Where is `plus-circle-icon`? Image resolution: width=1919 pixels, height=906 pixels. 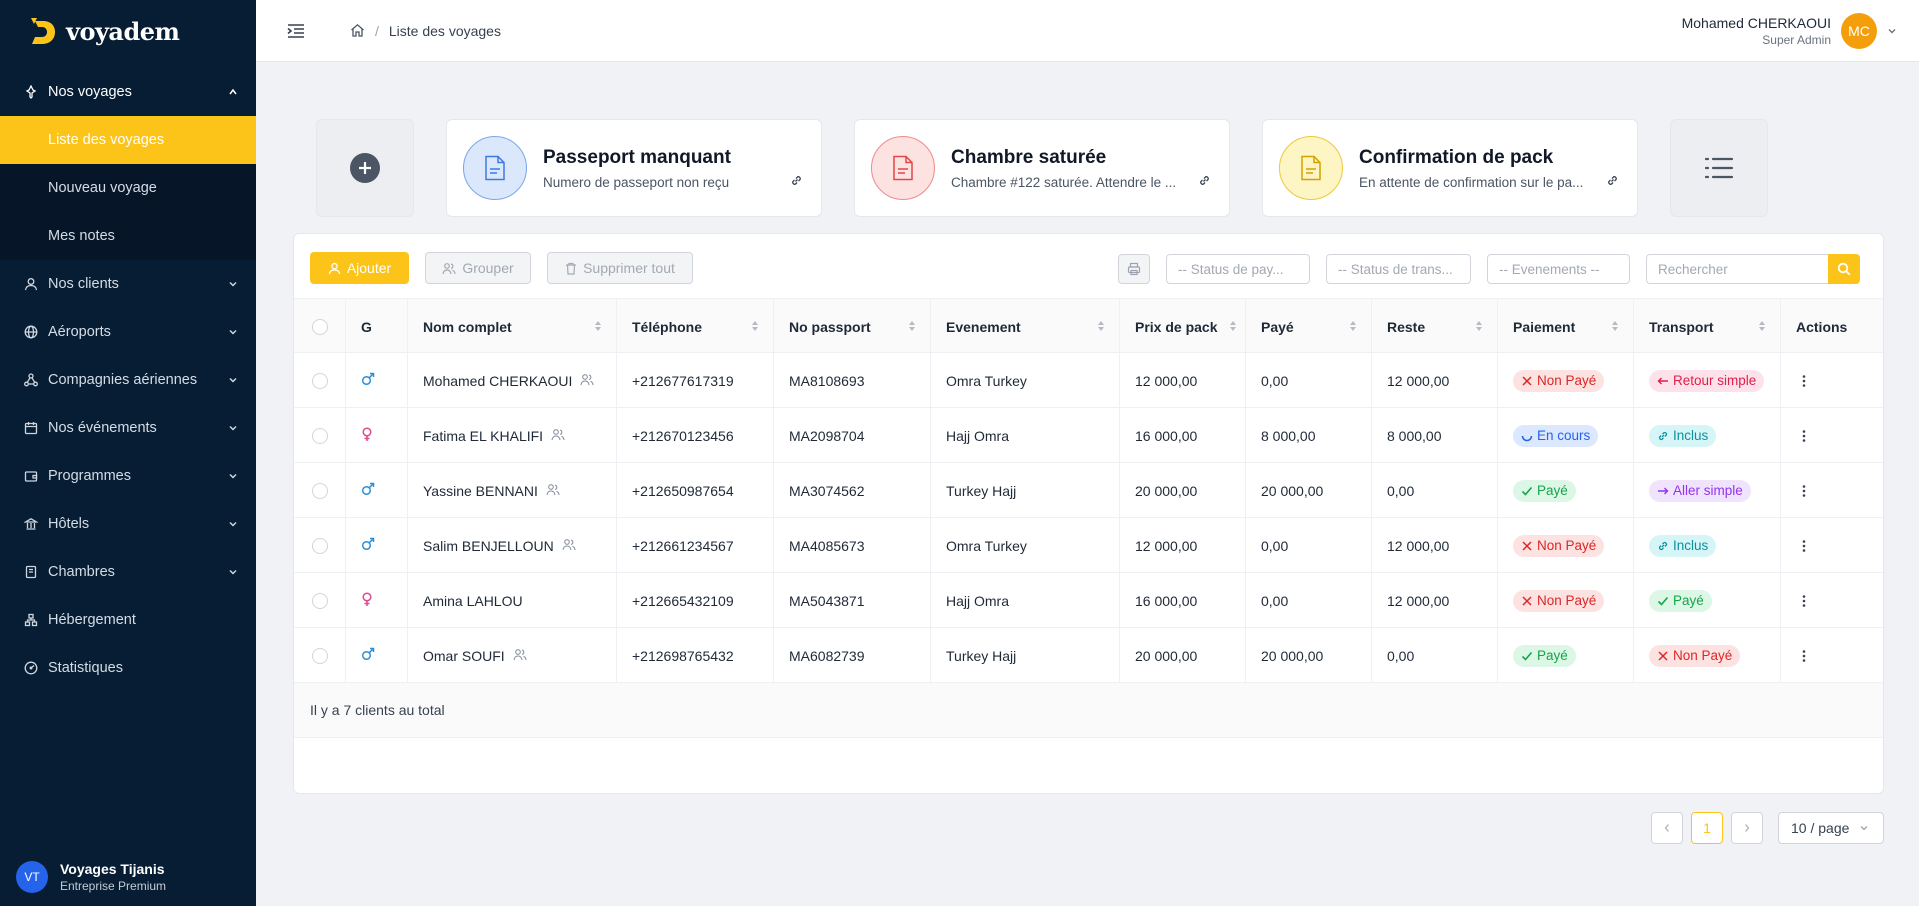
plus-circle-icon is located at coordinates (365, 168).